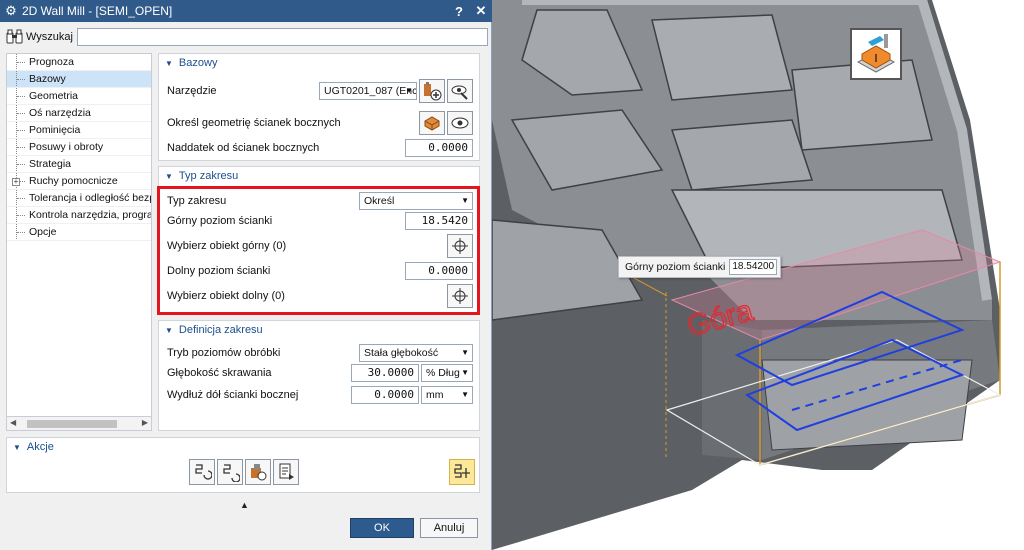  Describe the element at coordinates (54, 96) in the screenshot. I see `tree-item-label: Geometria` at that location.